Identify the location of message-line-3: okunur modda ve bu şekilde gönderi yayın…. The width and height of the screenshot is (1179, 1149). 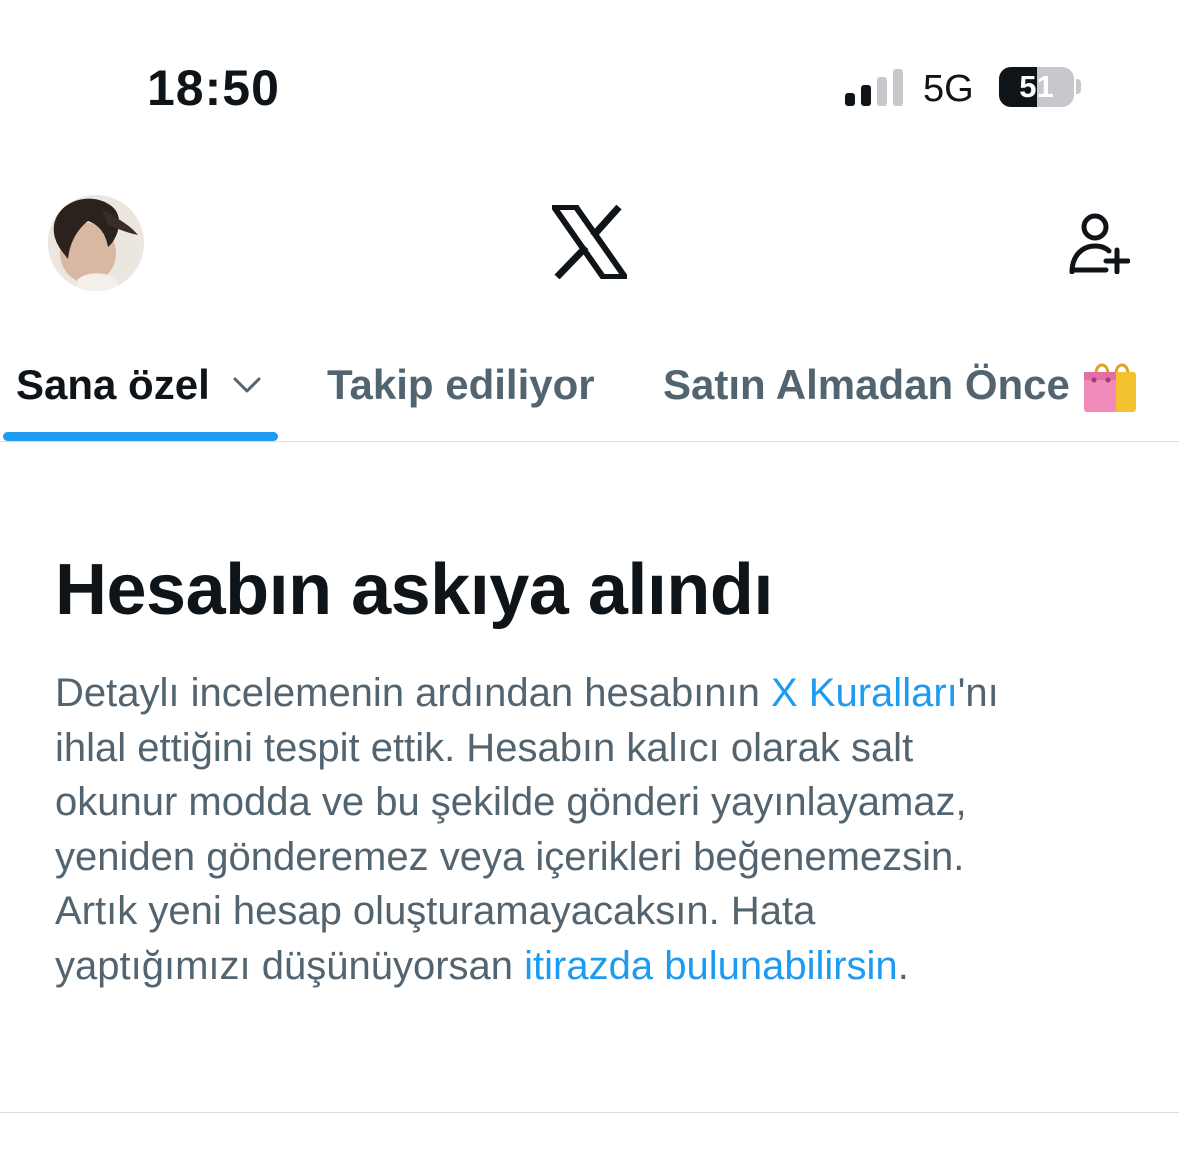
(511, 802).